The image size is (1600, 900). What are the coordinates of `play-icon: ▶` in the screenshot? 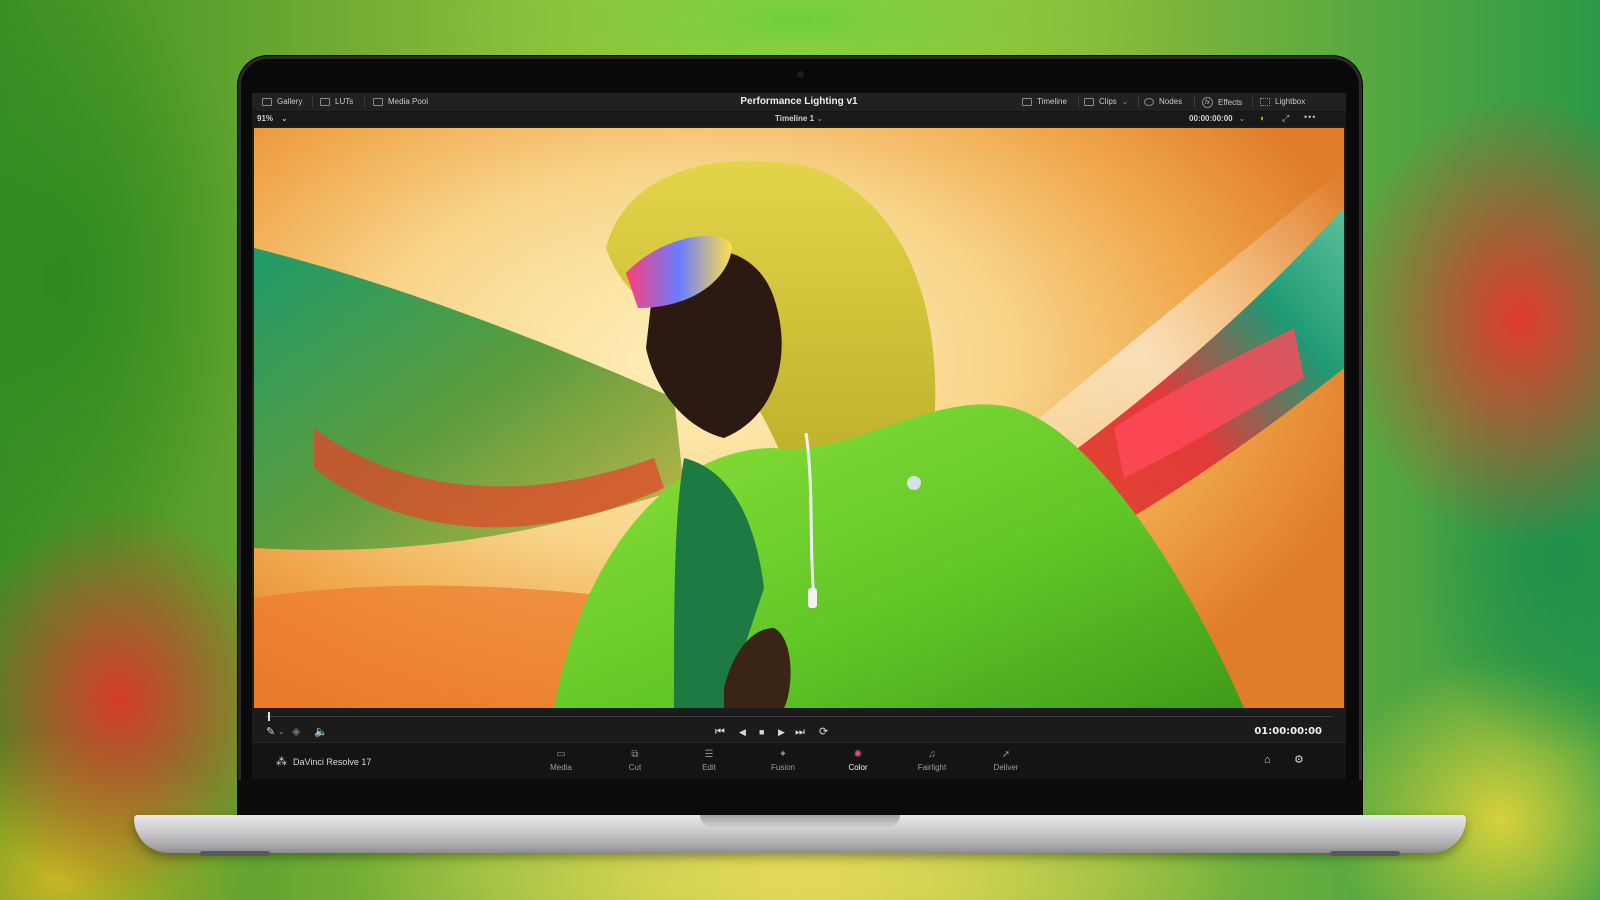 It's located at (781, 732).